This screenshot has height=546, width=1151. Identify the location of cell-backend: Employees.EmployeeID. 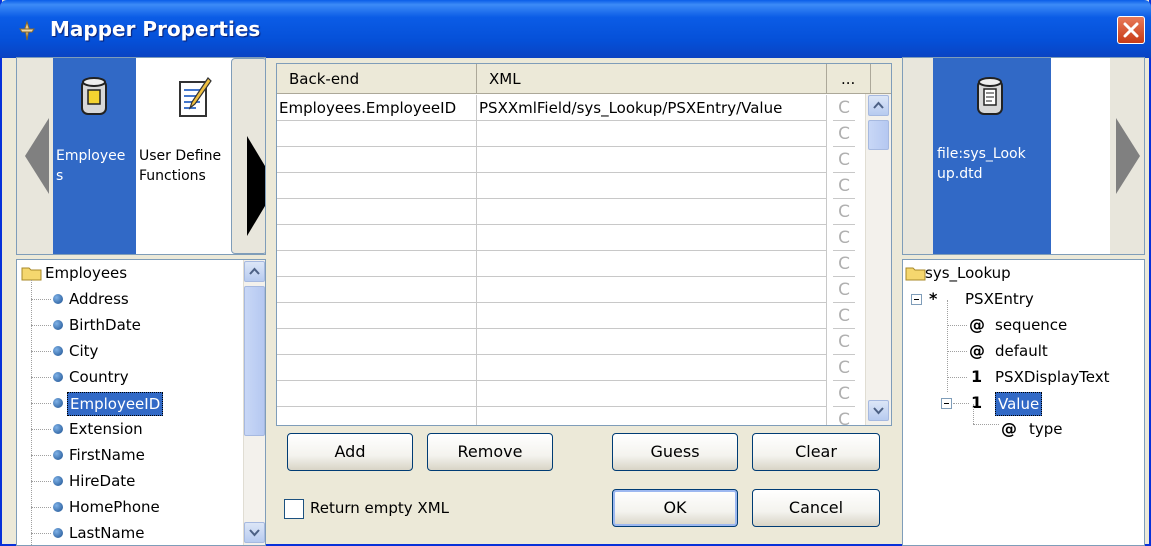
(377, 108).